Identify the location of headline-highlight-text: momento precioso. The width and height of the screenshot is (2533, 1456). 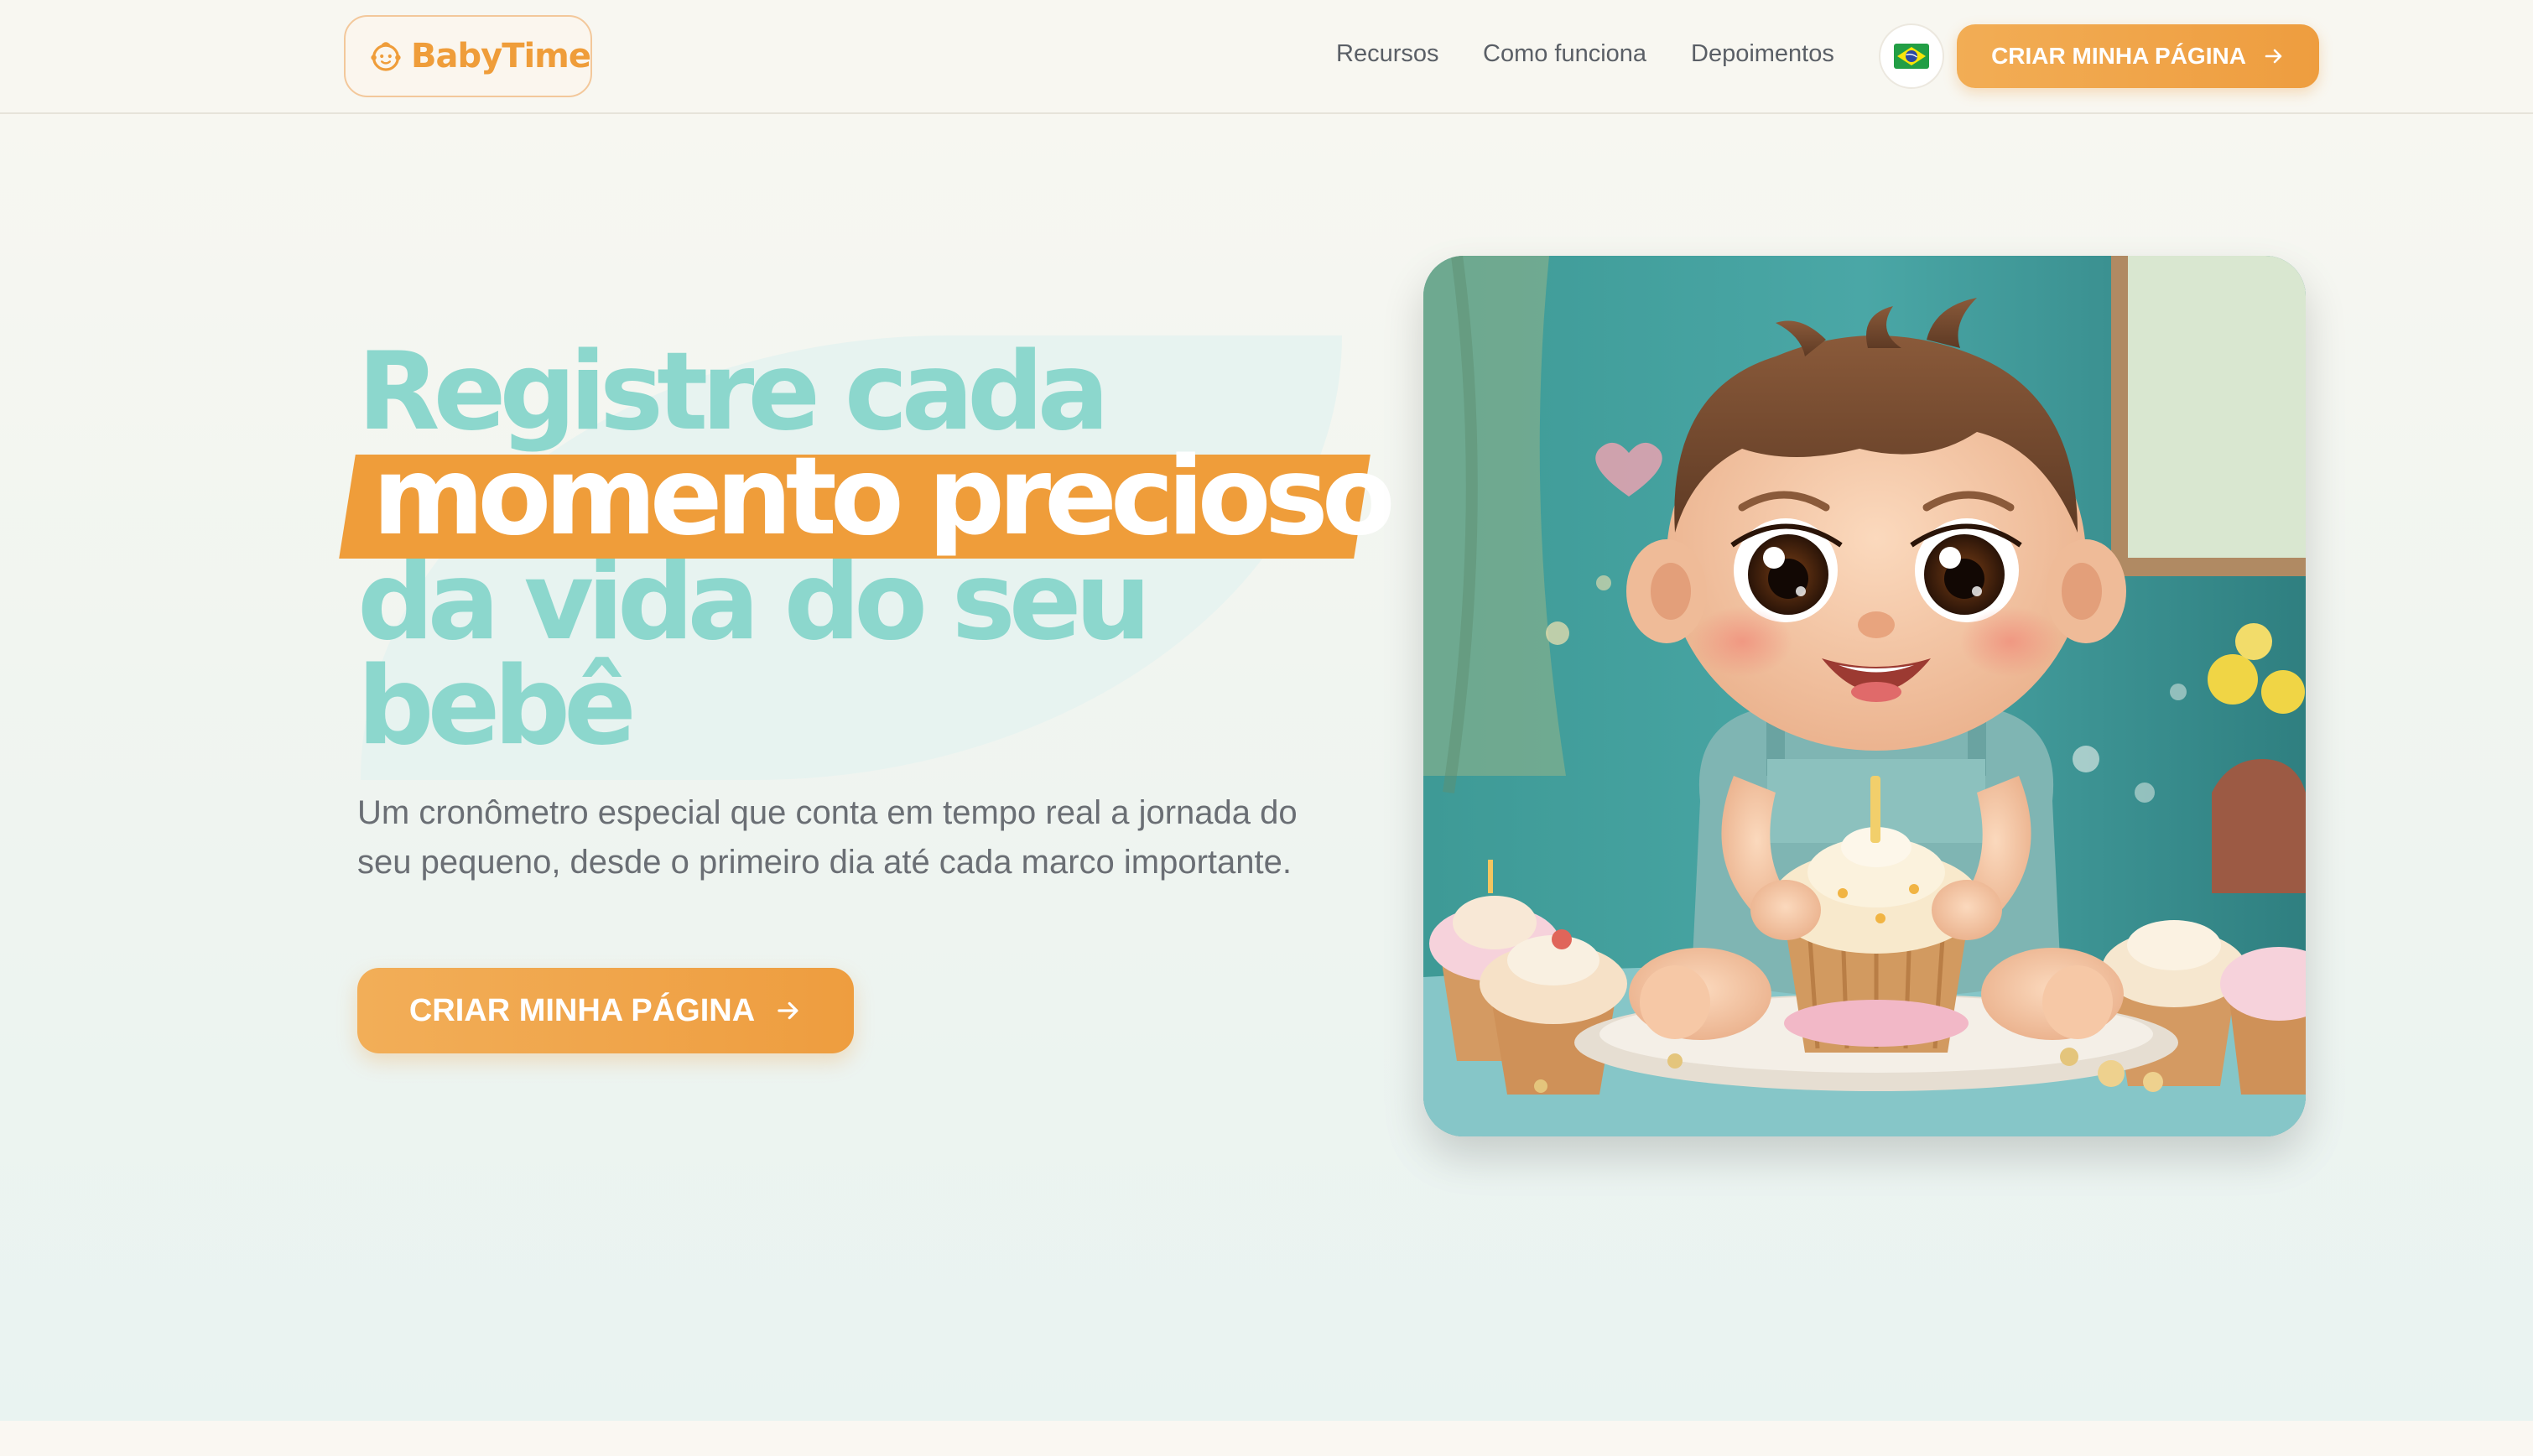
(884, 496).